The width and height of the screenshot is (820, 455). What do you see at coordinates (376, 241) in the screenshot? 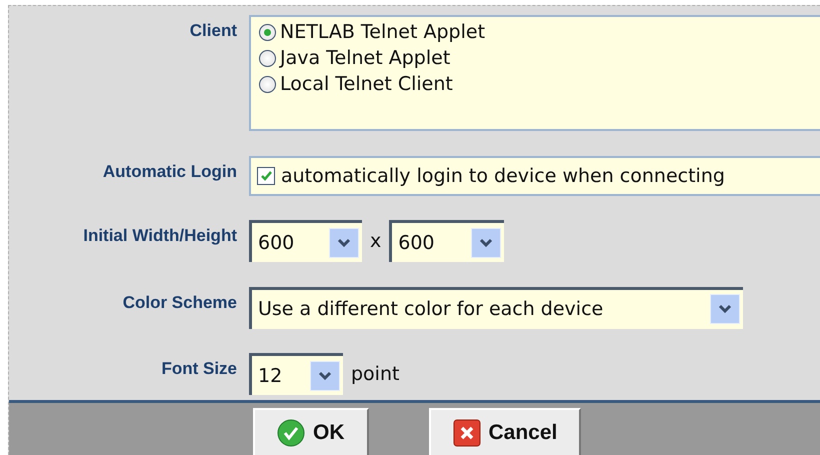
I see `separator-text: x` at bounding box center [376, 241].